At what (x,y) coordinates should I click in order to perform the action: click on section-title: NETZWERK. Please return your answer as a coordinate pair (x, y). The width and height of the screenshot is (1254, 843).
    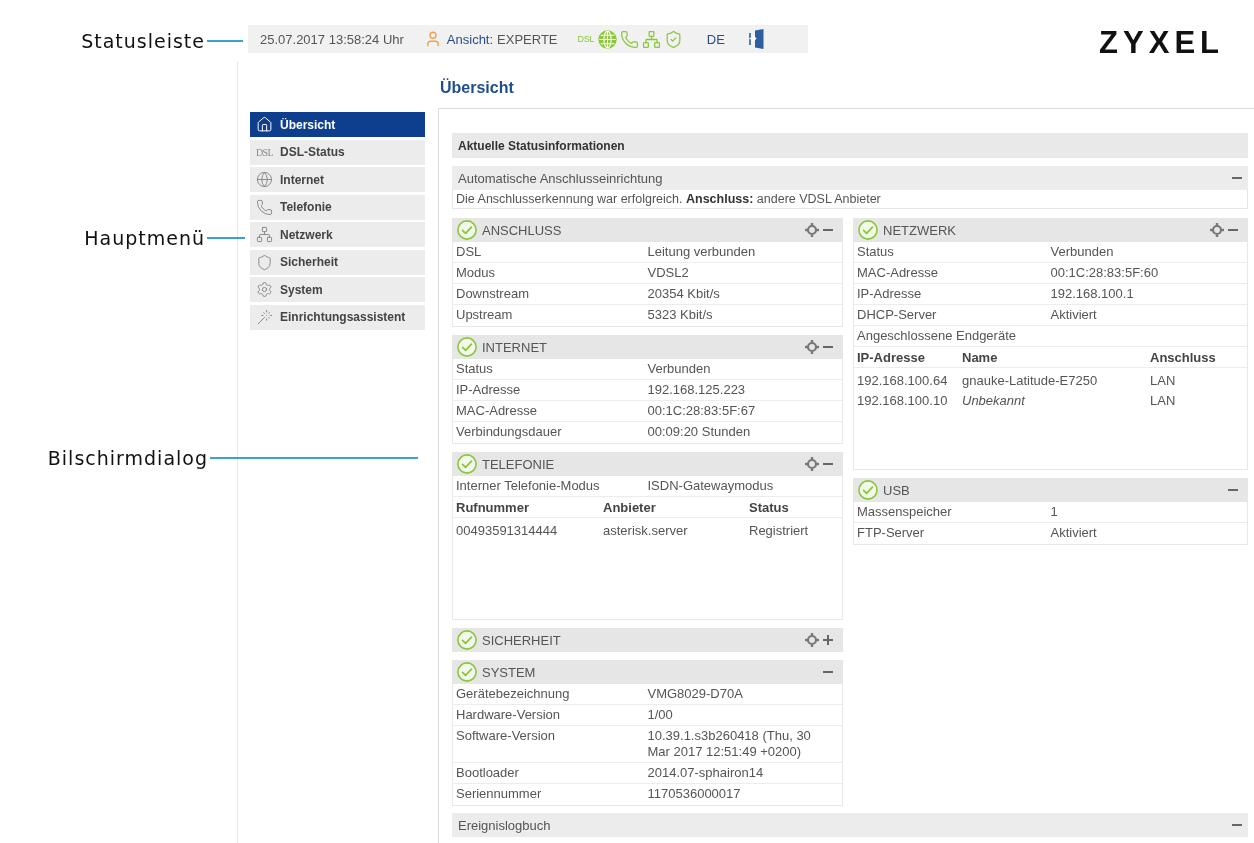
    Looking at the image, I should click on (919, 230).